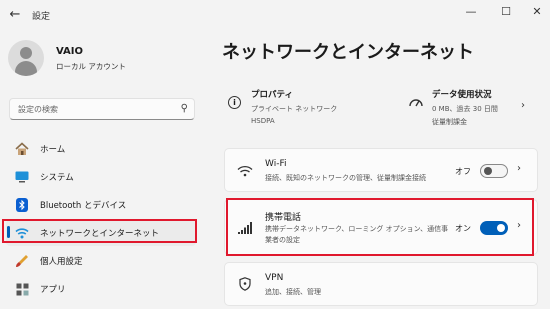 The height and width of the screenshot is (309, 550). I want to click on search-icon: ⚲, so click(184, 108).